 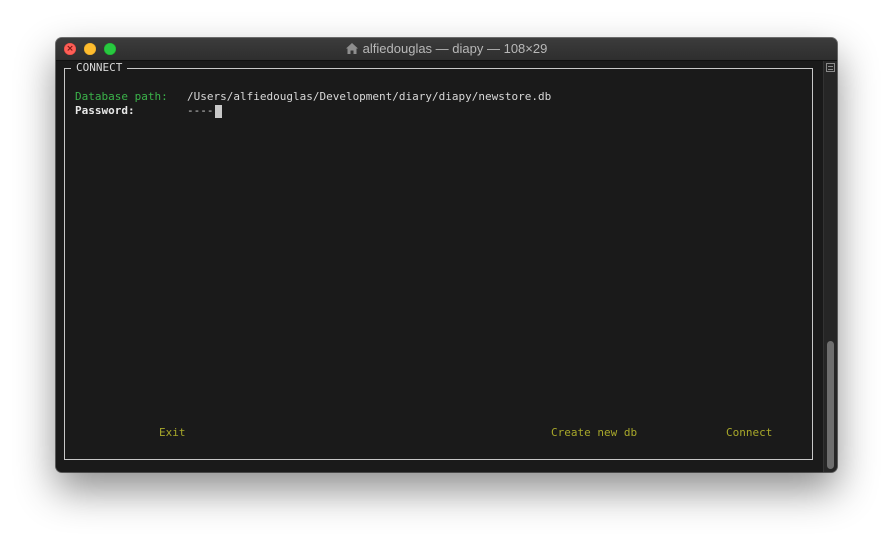 What do you see at coordinates (594, 433) in the screenshot?
I see `create-db-button: Create new db` at bounding box center [594, 433].